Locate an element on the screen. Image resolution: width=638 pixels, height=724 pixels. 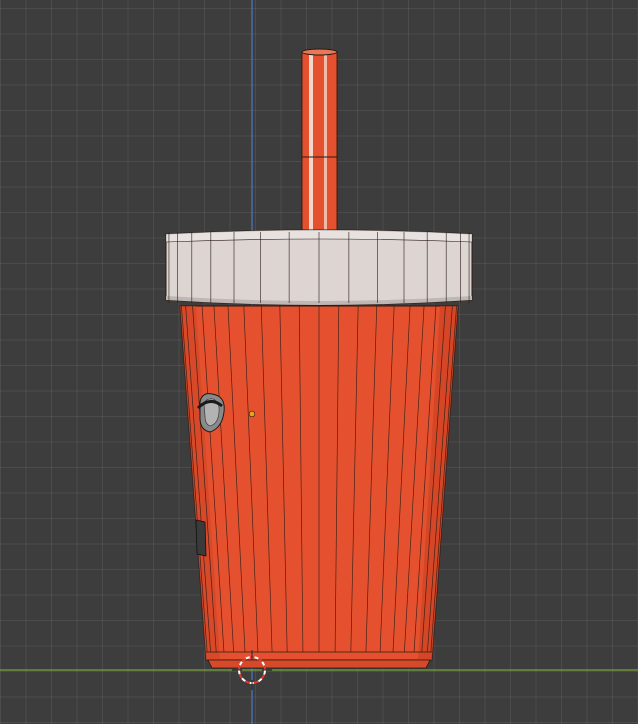
straw is located at coordinates (319, 139).